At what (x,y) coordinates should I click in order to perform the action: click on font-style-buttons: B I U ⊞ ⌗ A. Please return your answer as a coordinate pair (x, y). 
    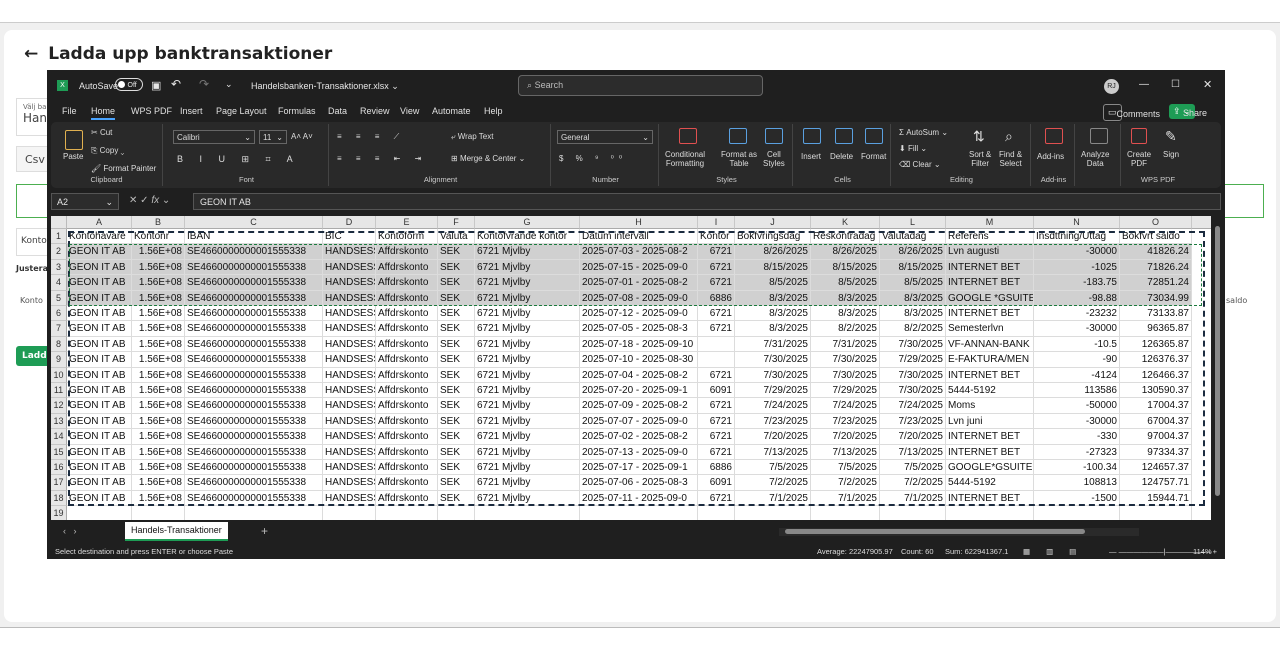
    Looking at the image, I should click on (238, 159).